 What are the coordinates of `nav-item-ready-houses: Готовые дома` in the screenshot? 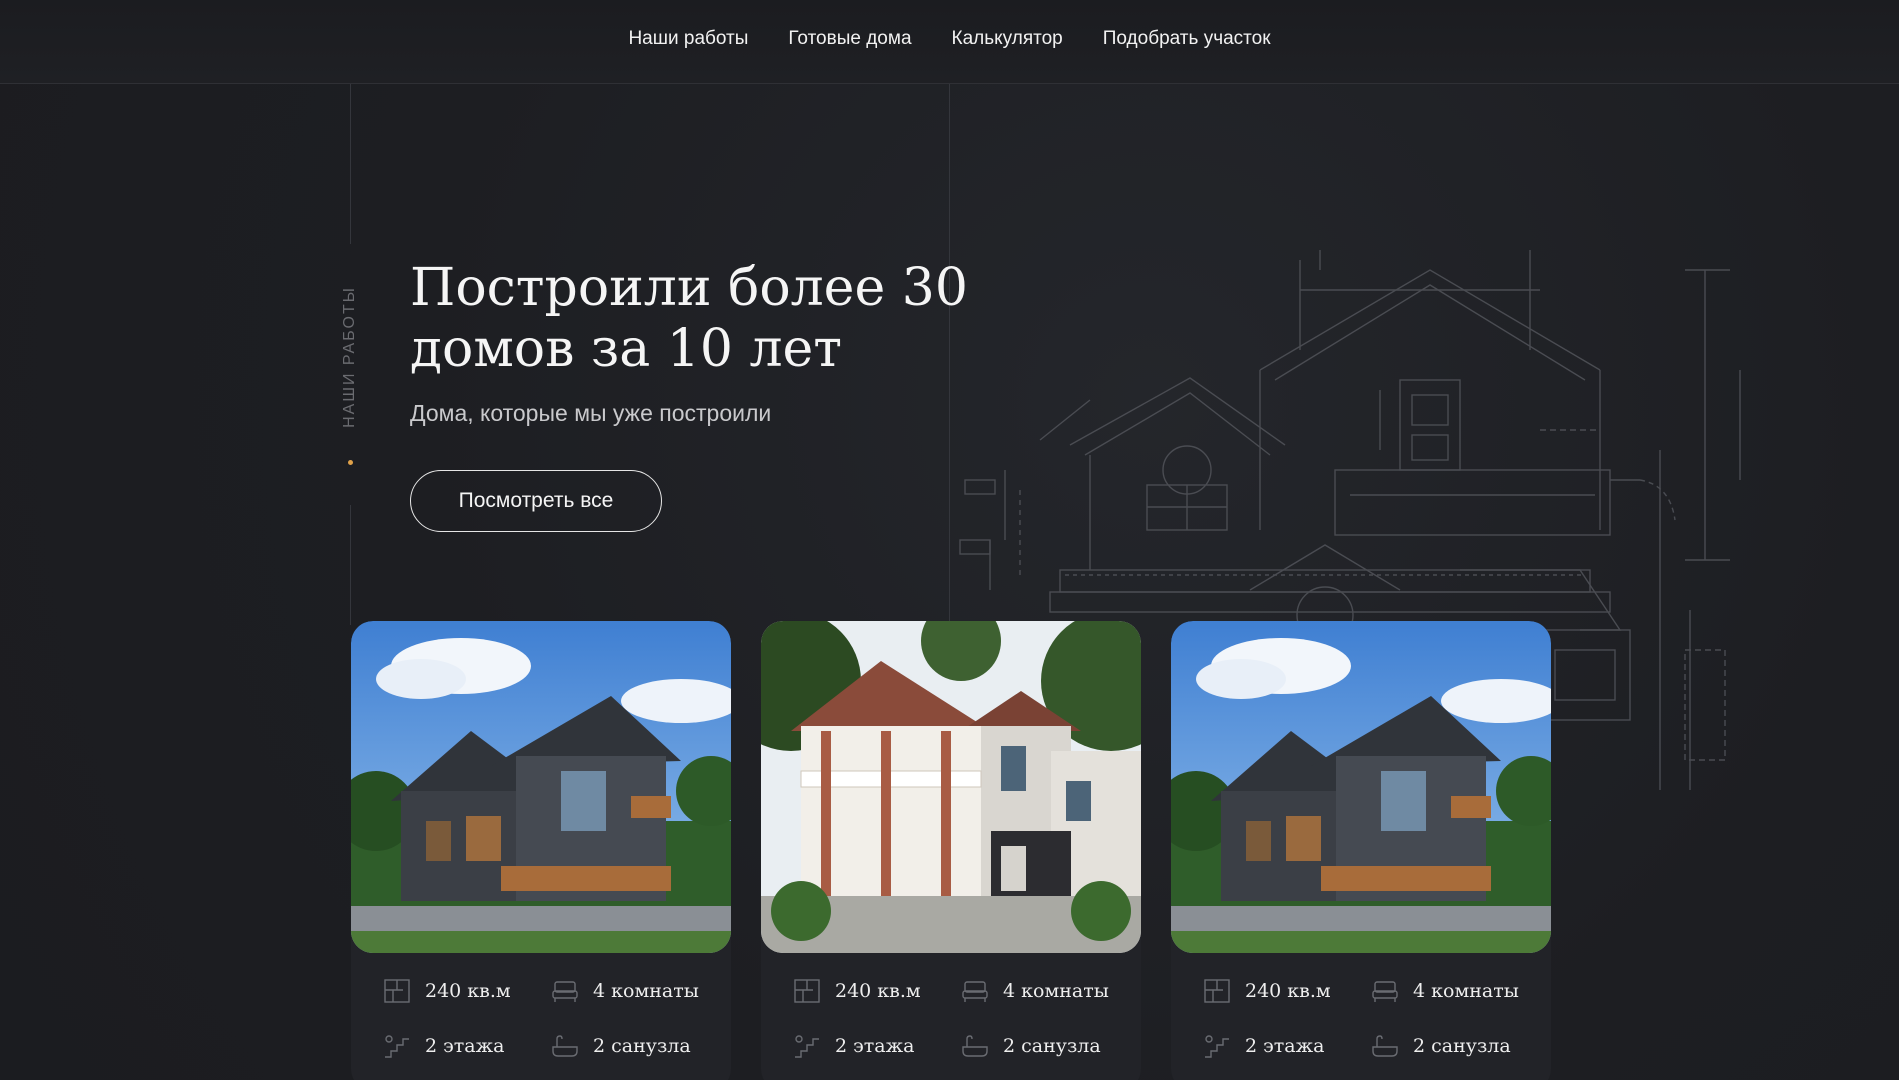 It's located at (849, 39).